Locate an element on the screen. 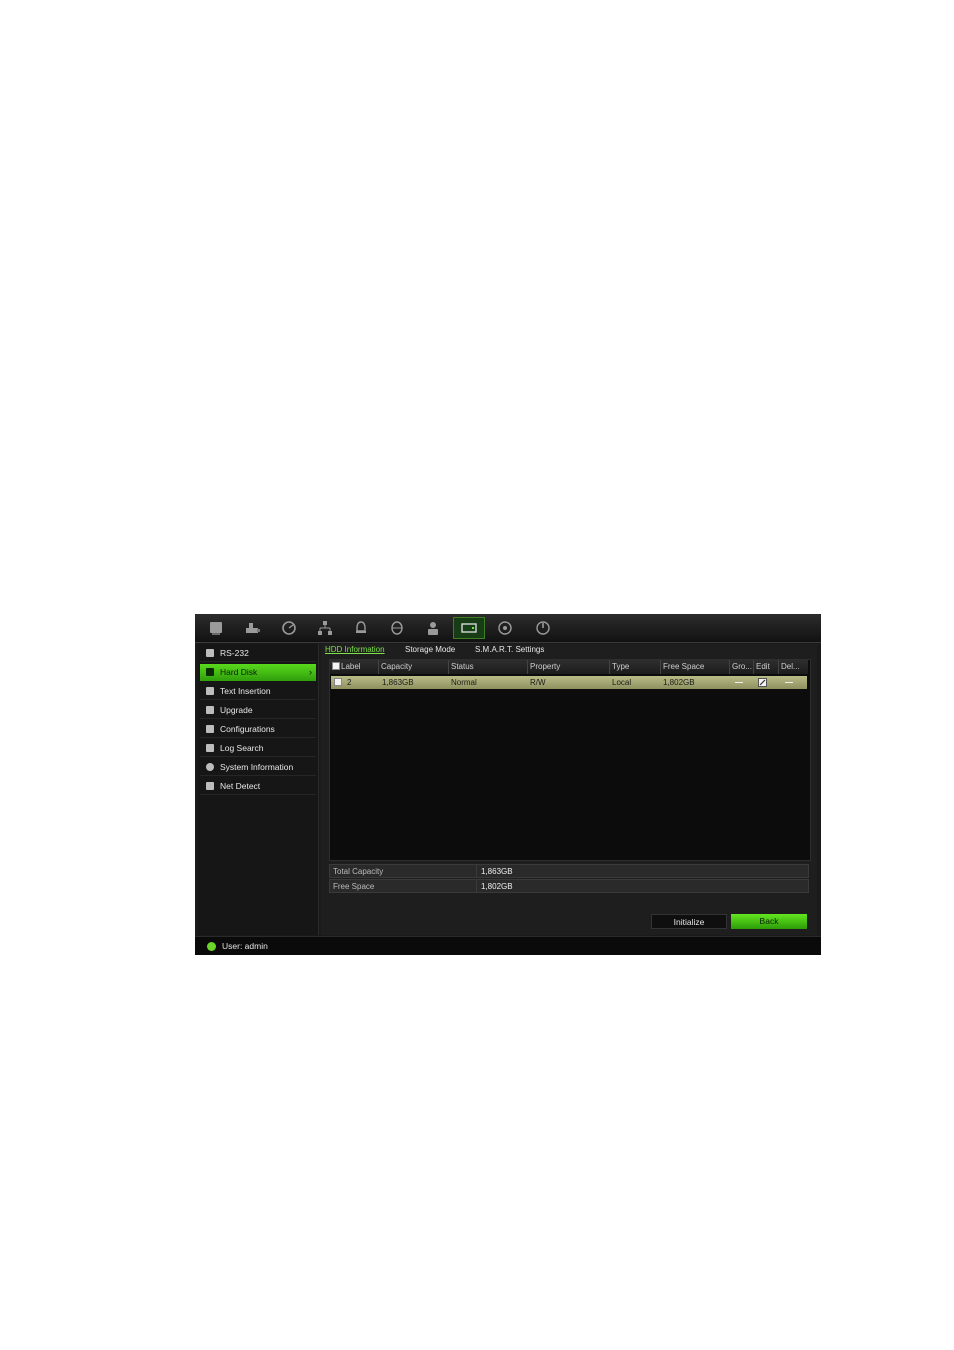 The image size is (954, 1350). table-row: 2 1,863GB Normal R/W Local 1,802GB — — is located at coordinates (569, 682).